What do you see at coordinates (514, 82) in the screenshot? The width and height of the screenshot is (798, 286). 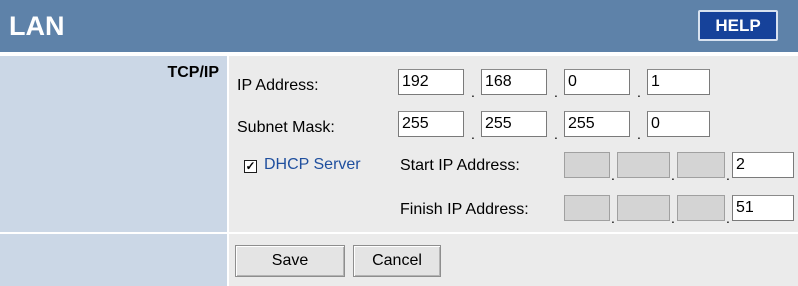 I see `ip-address-octet-2: 168` at bounding box center [514, 82].